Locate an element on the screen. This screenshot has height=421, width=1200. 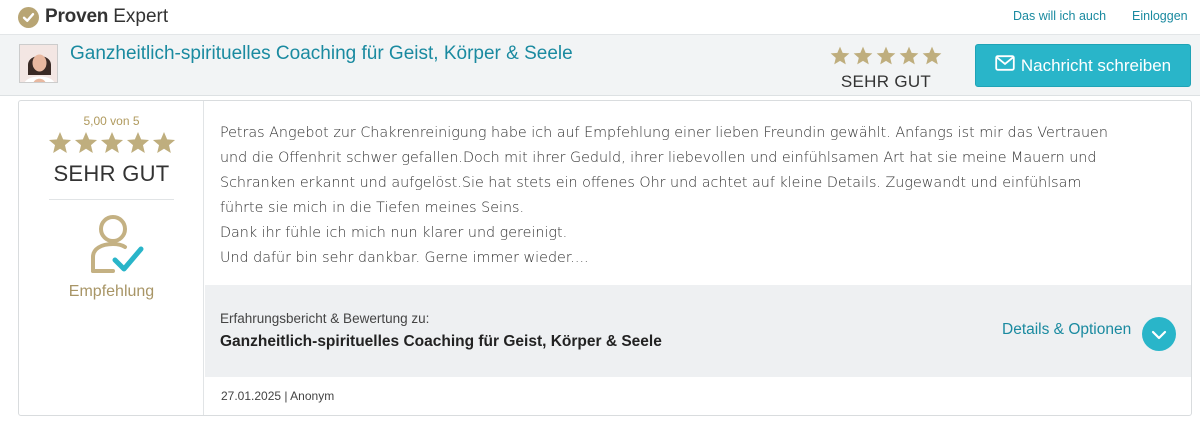
header-rating: SEHR GUT is located at coordinates (886, 68).